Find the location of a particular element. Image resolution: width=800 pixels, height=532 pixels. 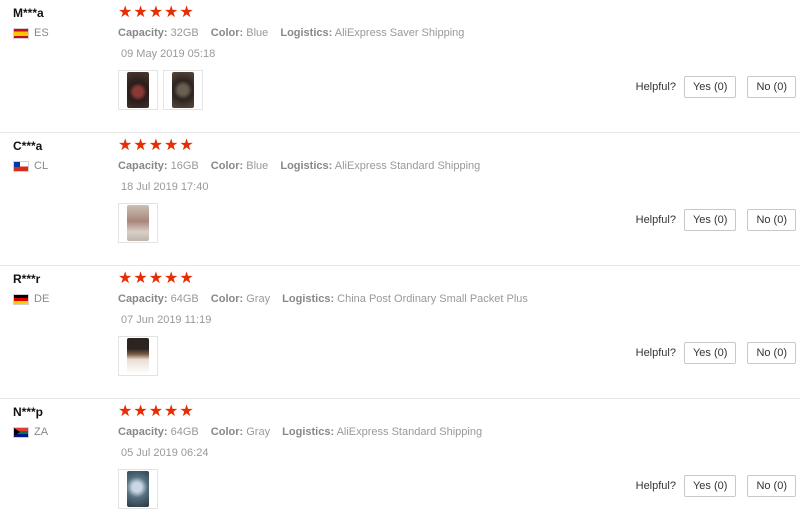

review-date: 05 Jul 2019 06:24 is located at coordinates (165, 453).